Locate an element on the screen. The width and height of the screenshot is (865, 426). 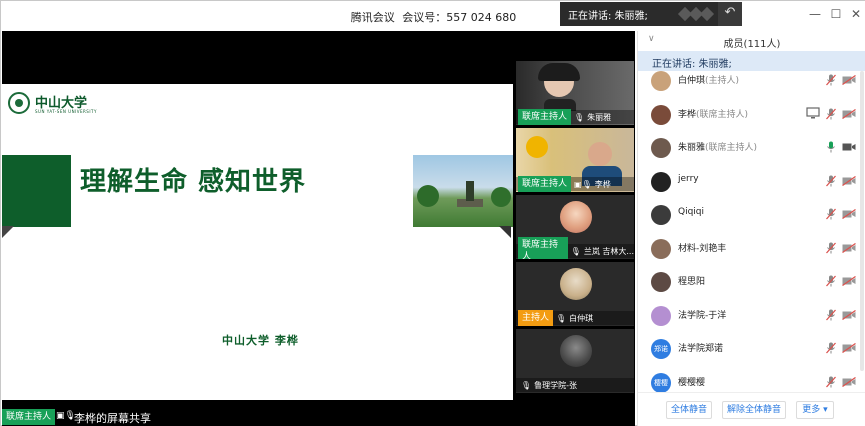
member-name-text: 法学院-于洋 is located at coordinates (702, 315).